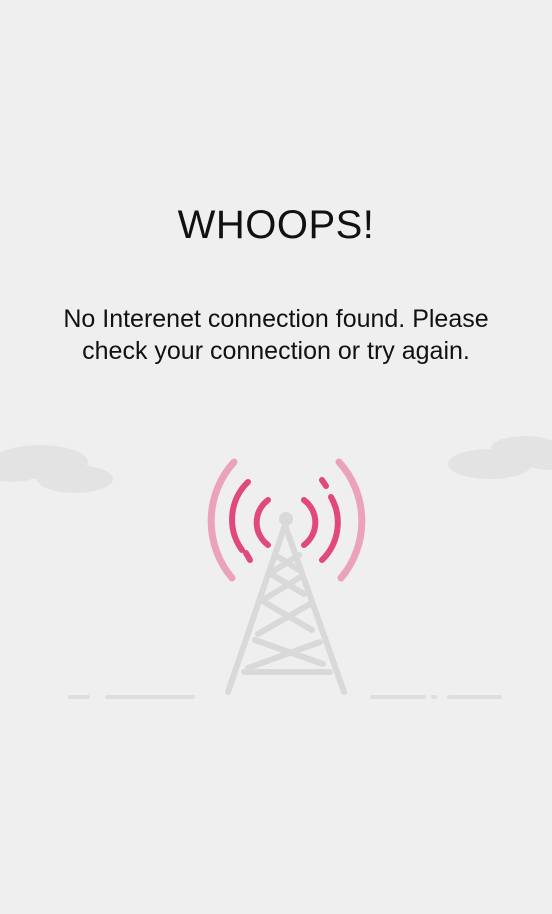 Image resolution: width=552 pixels, height=914 pixels. I want to click on error-title: WHOOPS!, so click(276, 225).